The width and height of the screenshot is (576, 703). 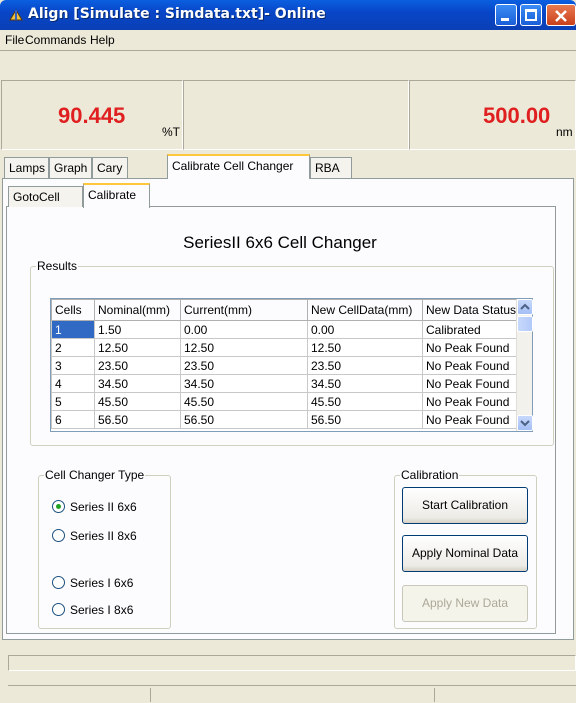 I want to click on table-cell: 4, so click(x=73, y=383).